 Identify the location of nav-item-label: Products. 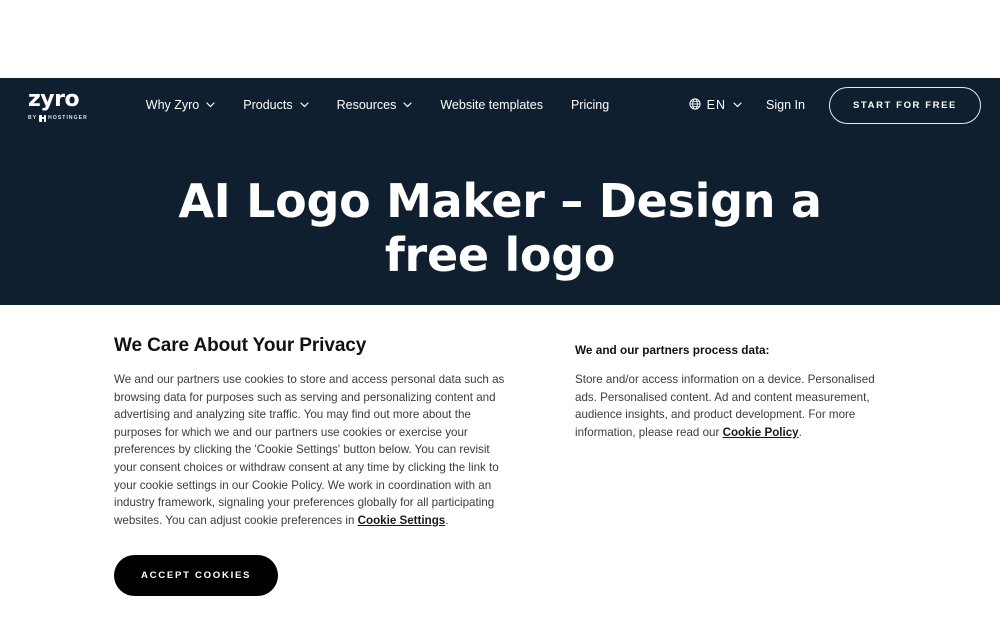
(268, 105).